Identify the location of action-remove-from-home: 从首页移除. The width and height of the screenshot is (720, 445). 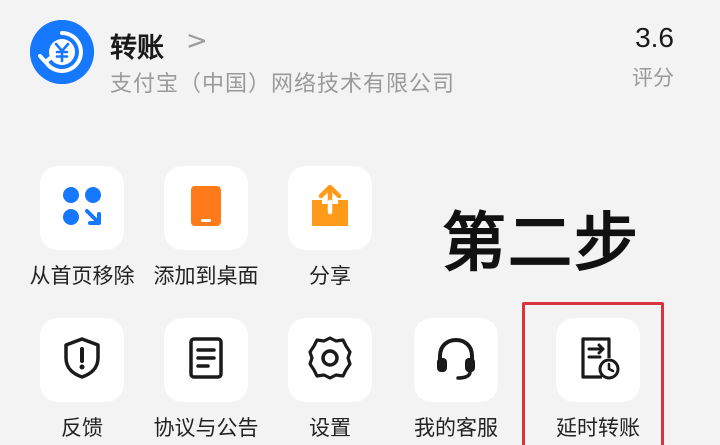
(78, 227).